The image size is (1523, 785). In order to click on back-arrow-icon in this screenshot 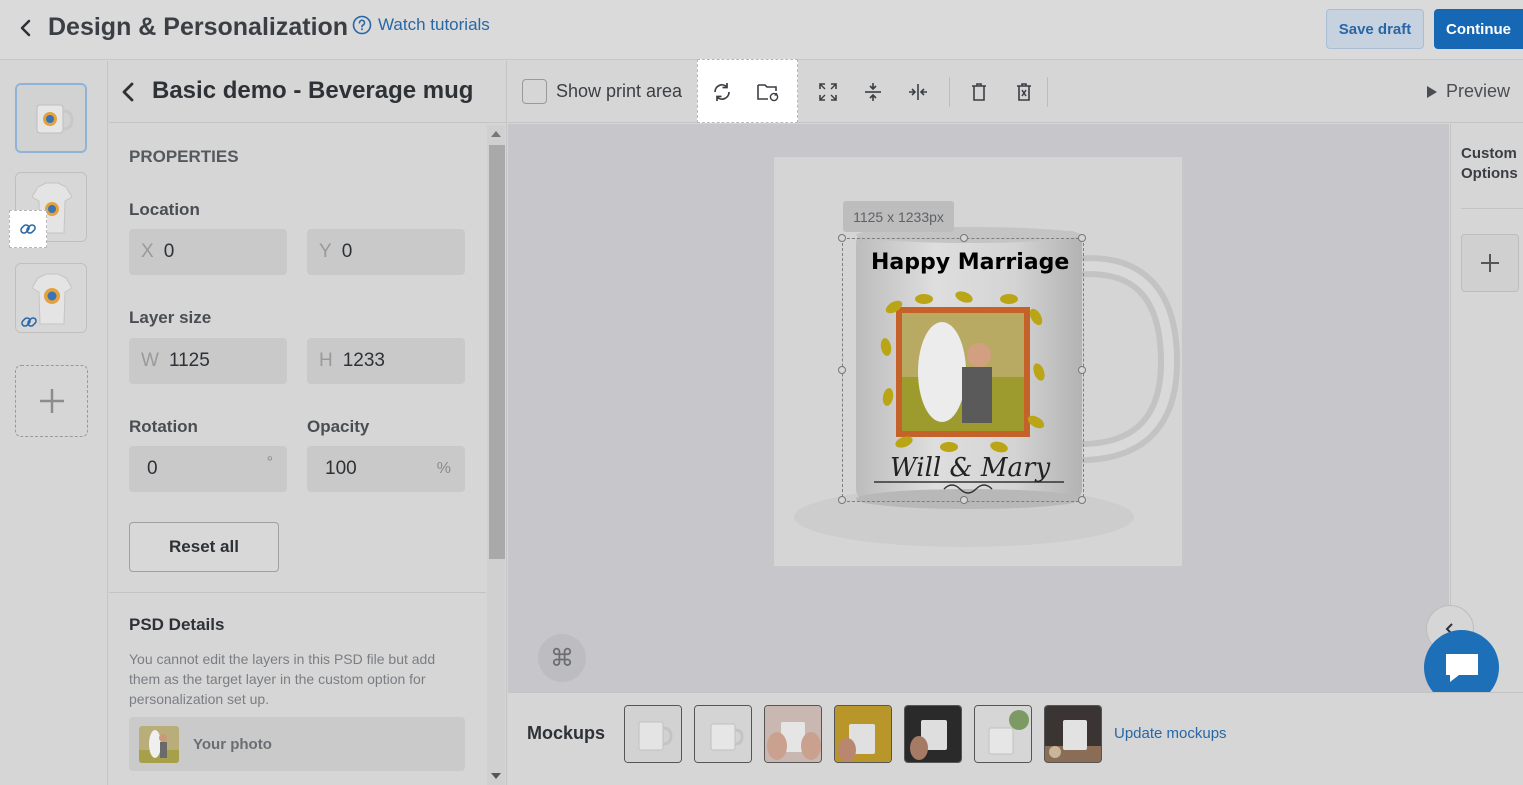, I will do `click(128, 92)`.